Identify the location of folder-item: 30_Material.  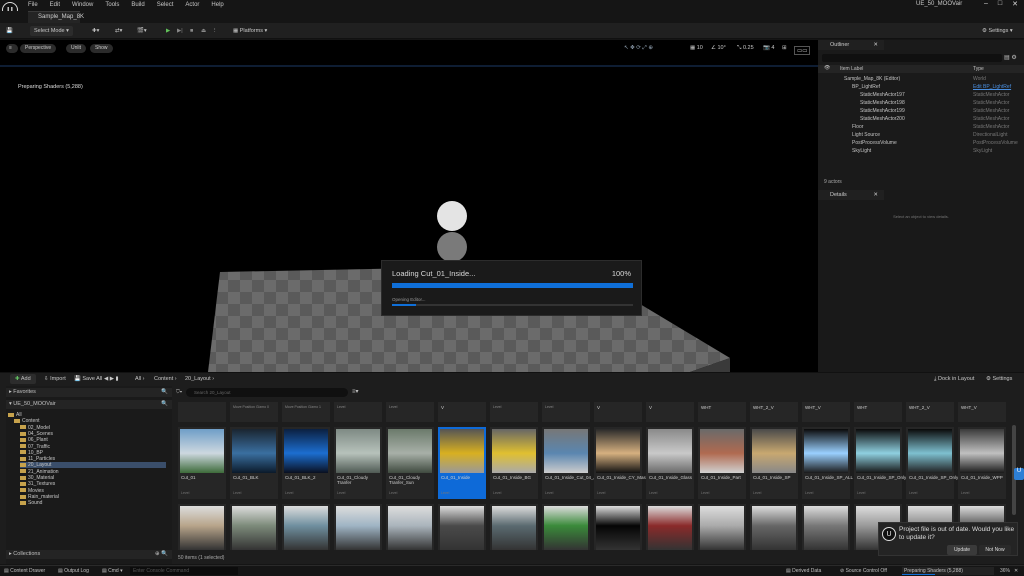
(37, 478).